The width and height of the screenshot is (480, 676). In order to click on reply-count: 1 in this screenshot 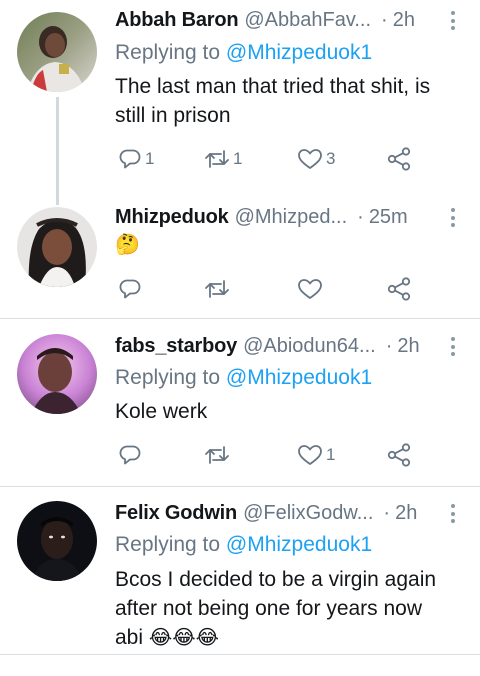, I will do `click(150, 158)`.